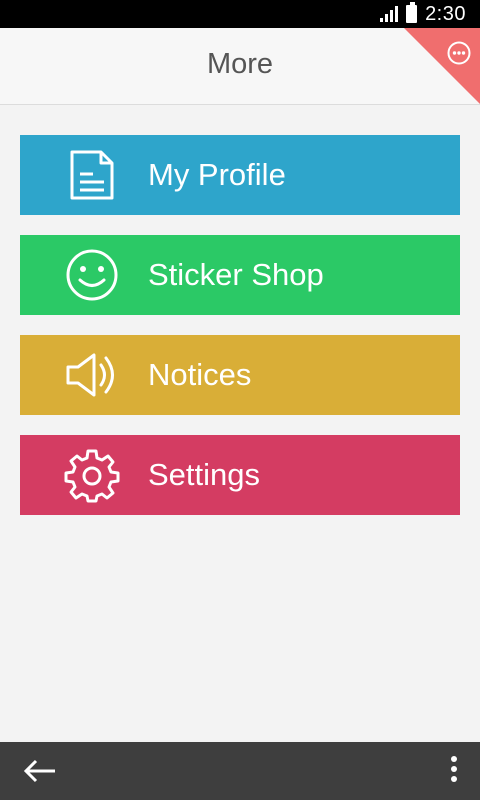 The image size is (480, 800). I want to click on menu-item-label: Notices, so click(200, 374).